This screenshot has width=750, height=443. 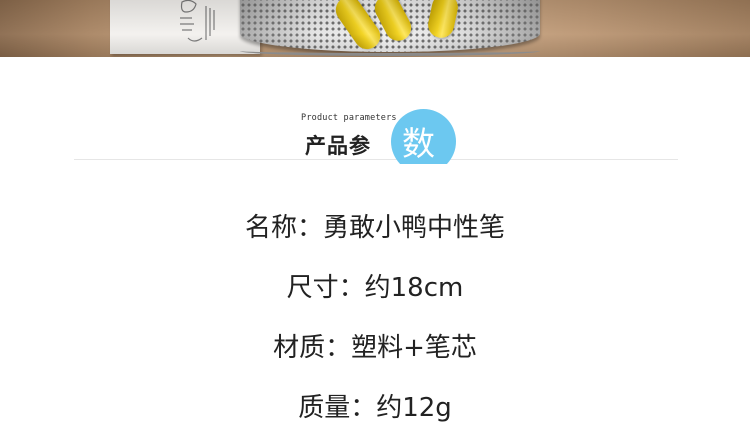 What do you see at coordinates (375, 288) in the screenshot?
I see `param-size: 尺寸：约18cm` at bounding box center [375, 288].